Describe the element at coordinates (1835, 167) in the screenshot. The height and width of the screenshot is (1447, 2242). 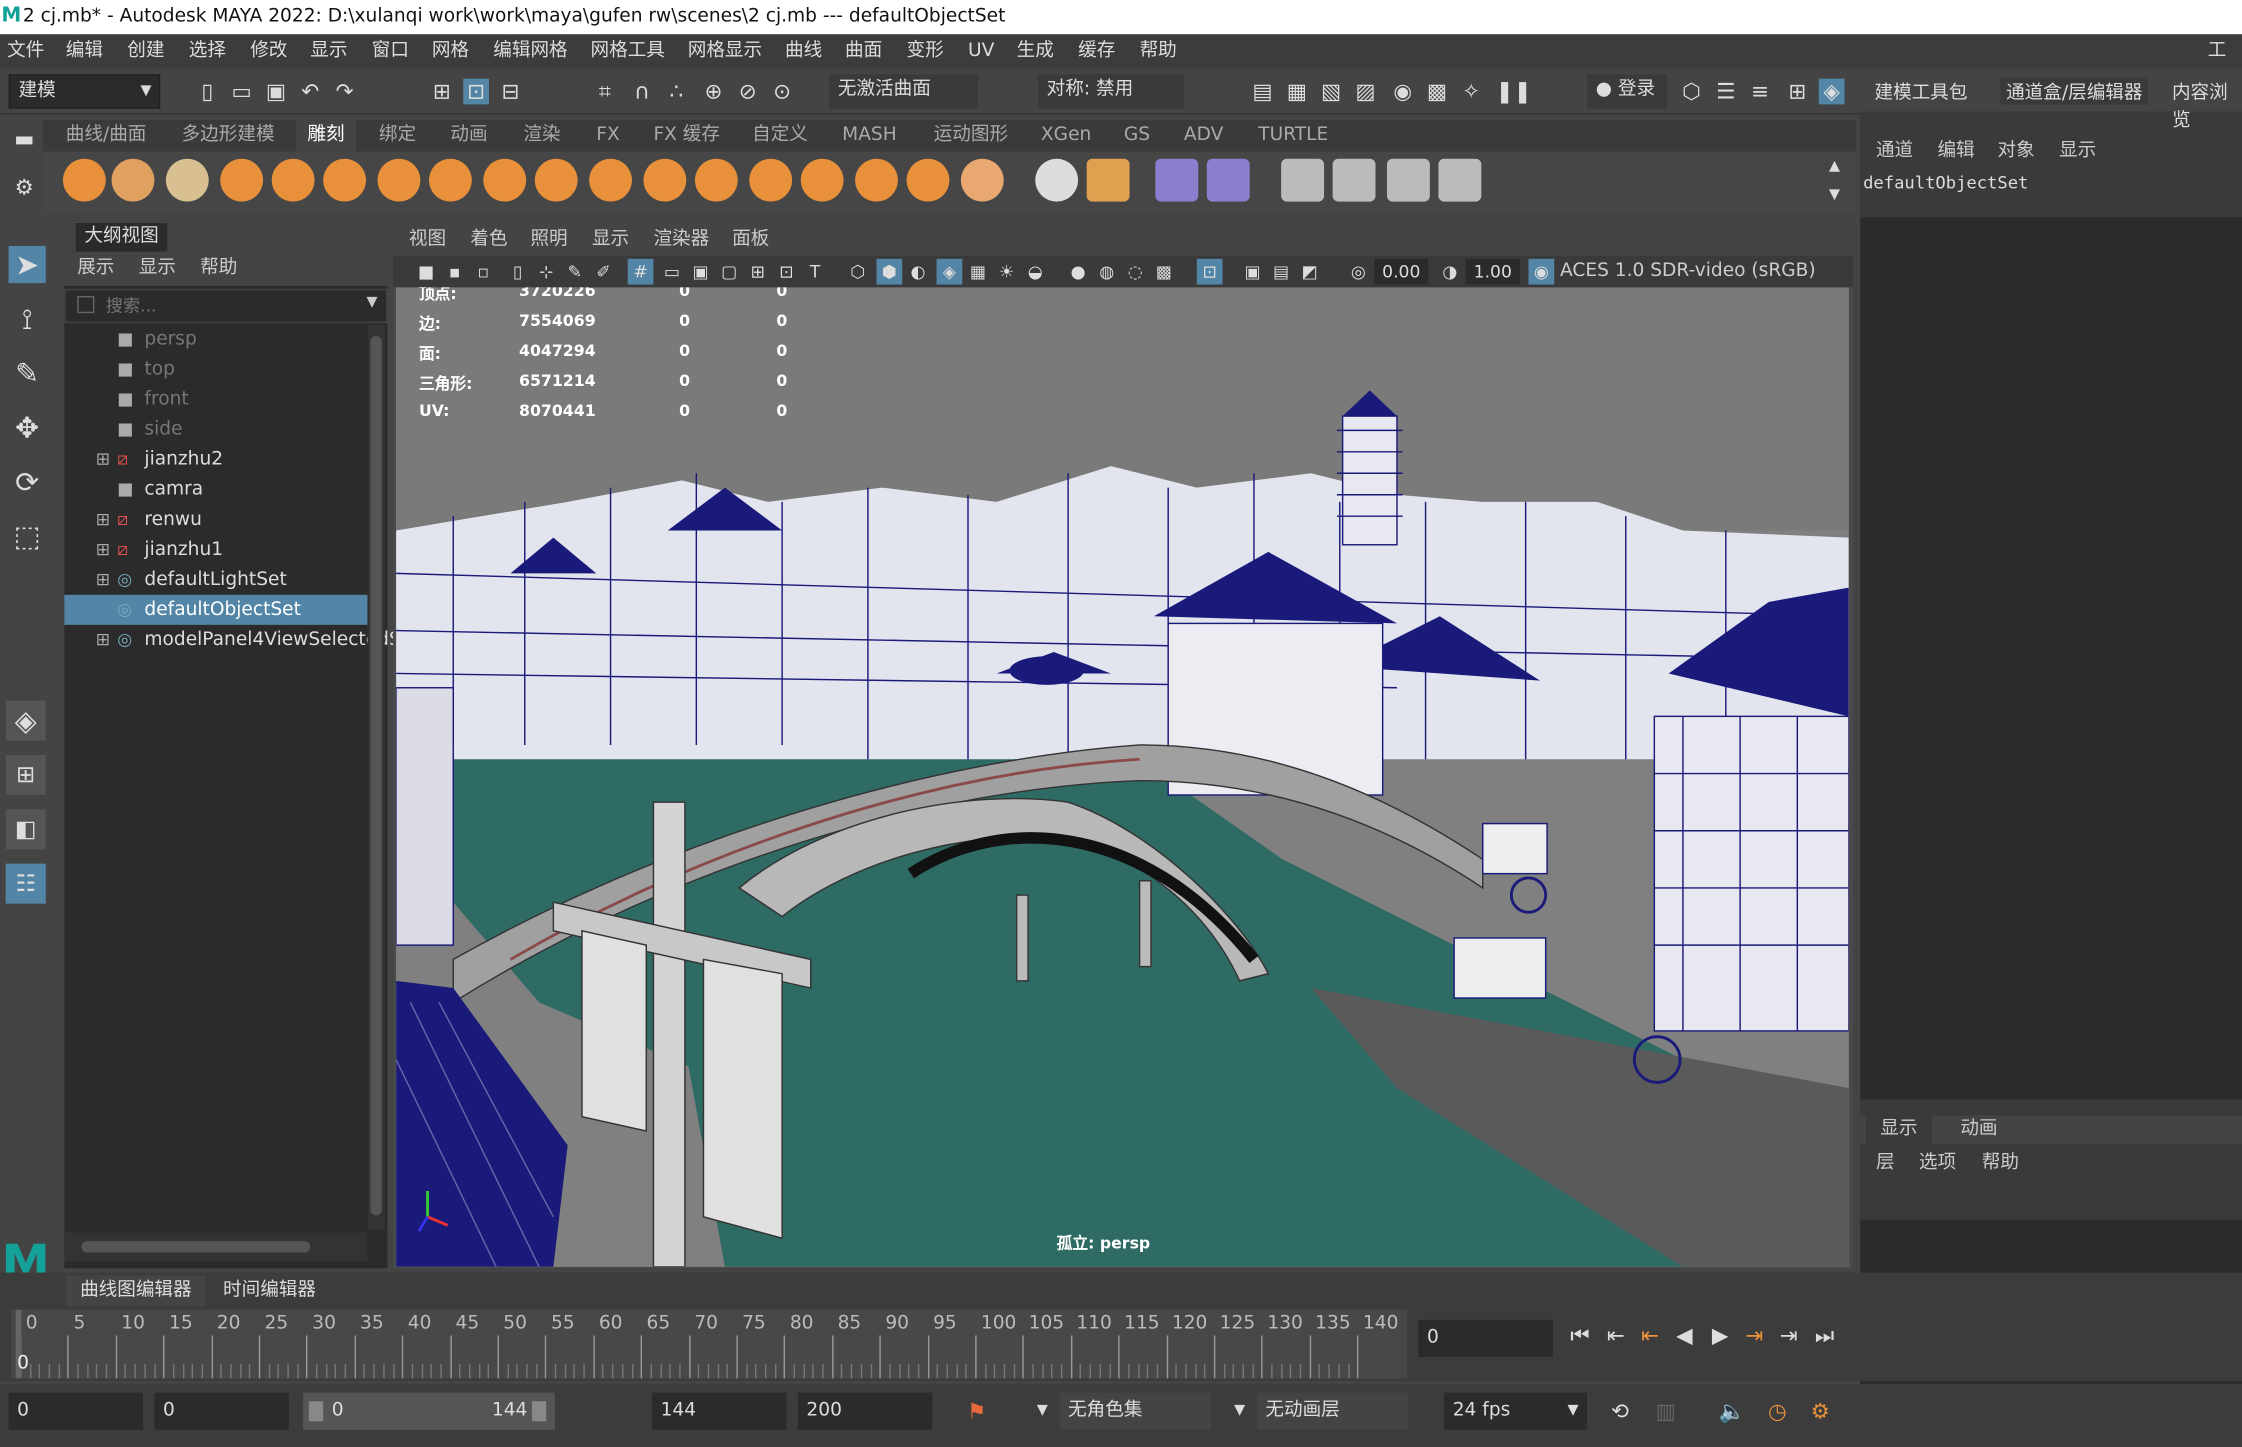
I see `shelf-scroll-up-icon: ▲` at that location.